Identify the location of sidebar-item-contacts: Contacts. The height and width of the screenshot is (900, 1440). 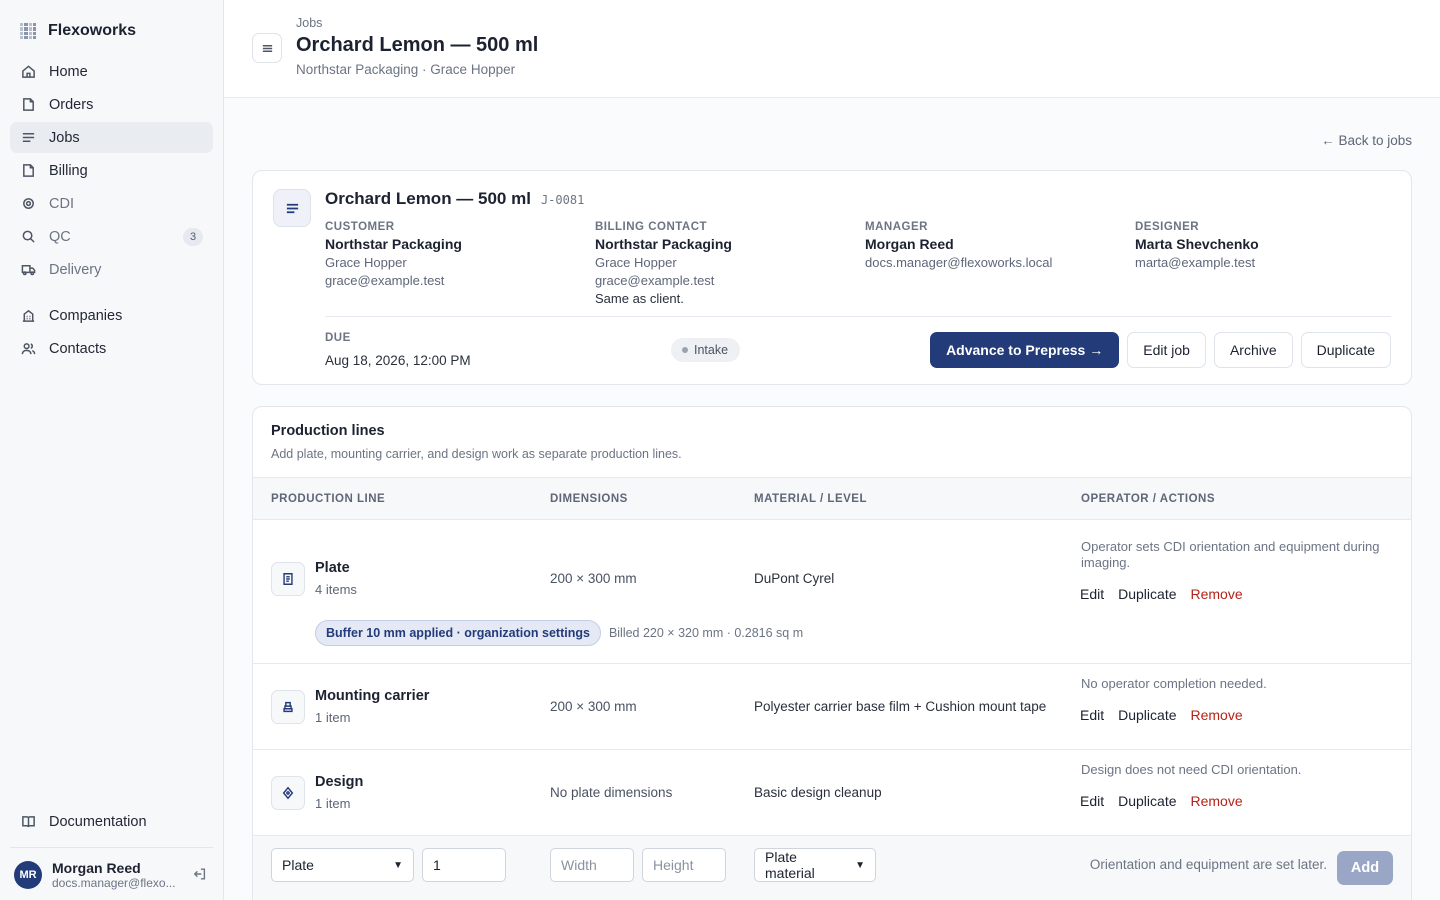
(111, 348).